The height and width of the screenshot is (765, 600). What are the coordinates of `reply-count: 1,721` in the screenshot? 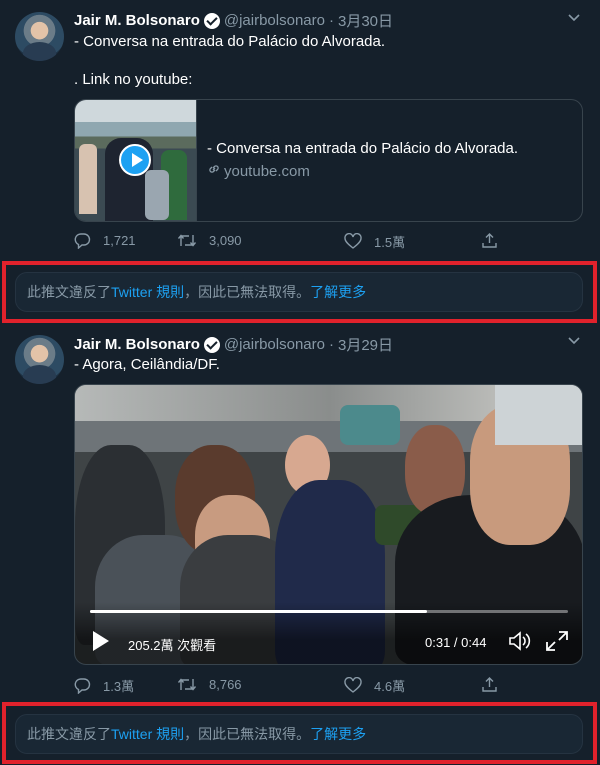 It's located at (119, 240).